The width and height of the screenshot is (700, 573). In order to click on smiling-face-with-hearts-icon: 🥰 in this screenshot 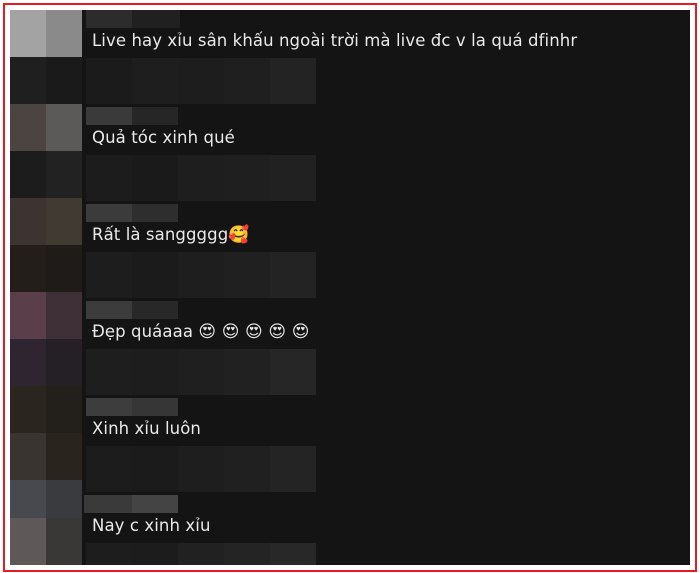, I will do `click(239, 235)`.